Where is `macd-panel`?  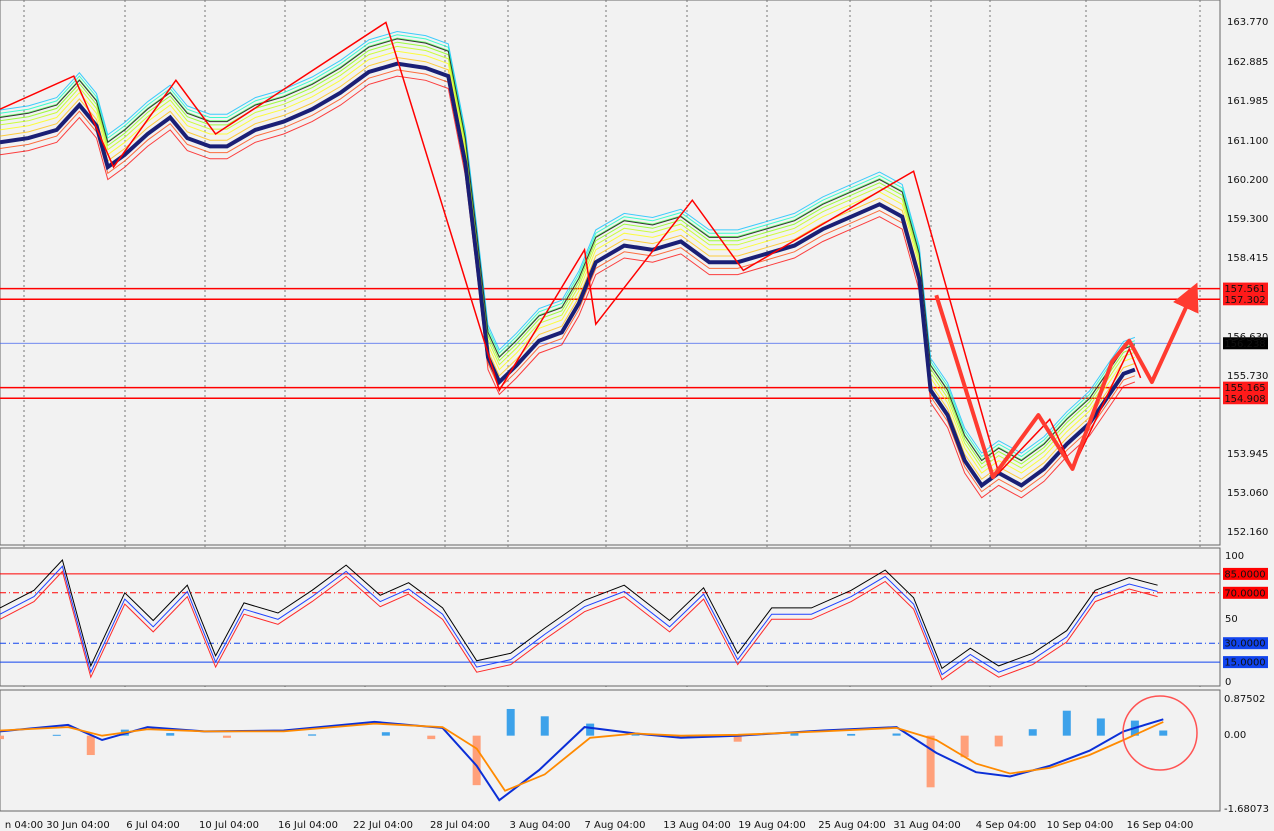 macd-panel is located at coordinates (610, 750).